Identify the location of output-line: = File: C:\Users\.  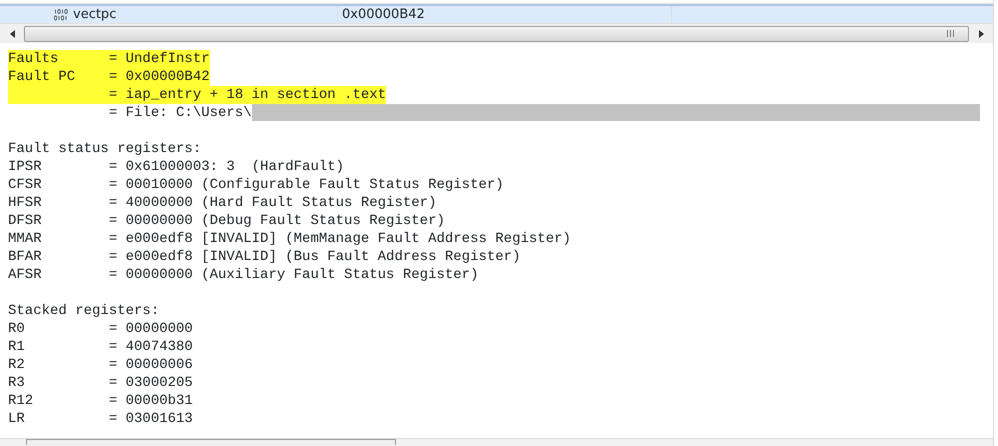
(180, 113).